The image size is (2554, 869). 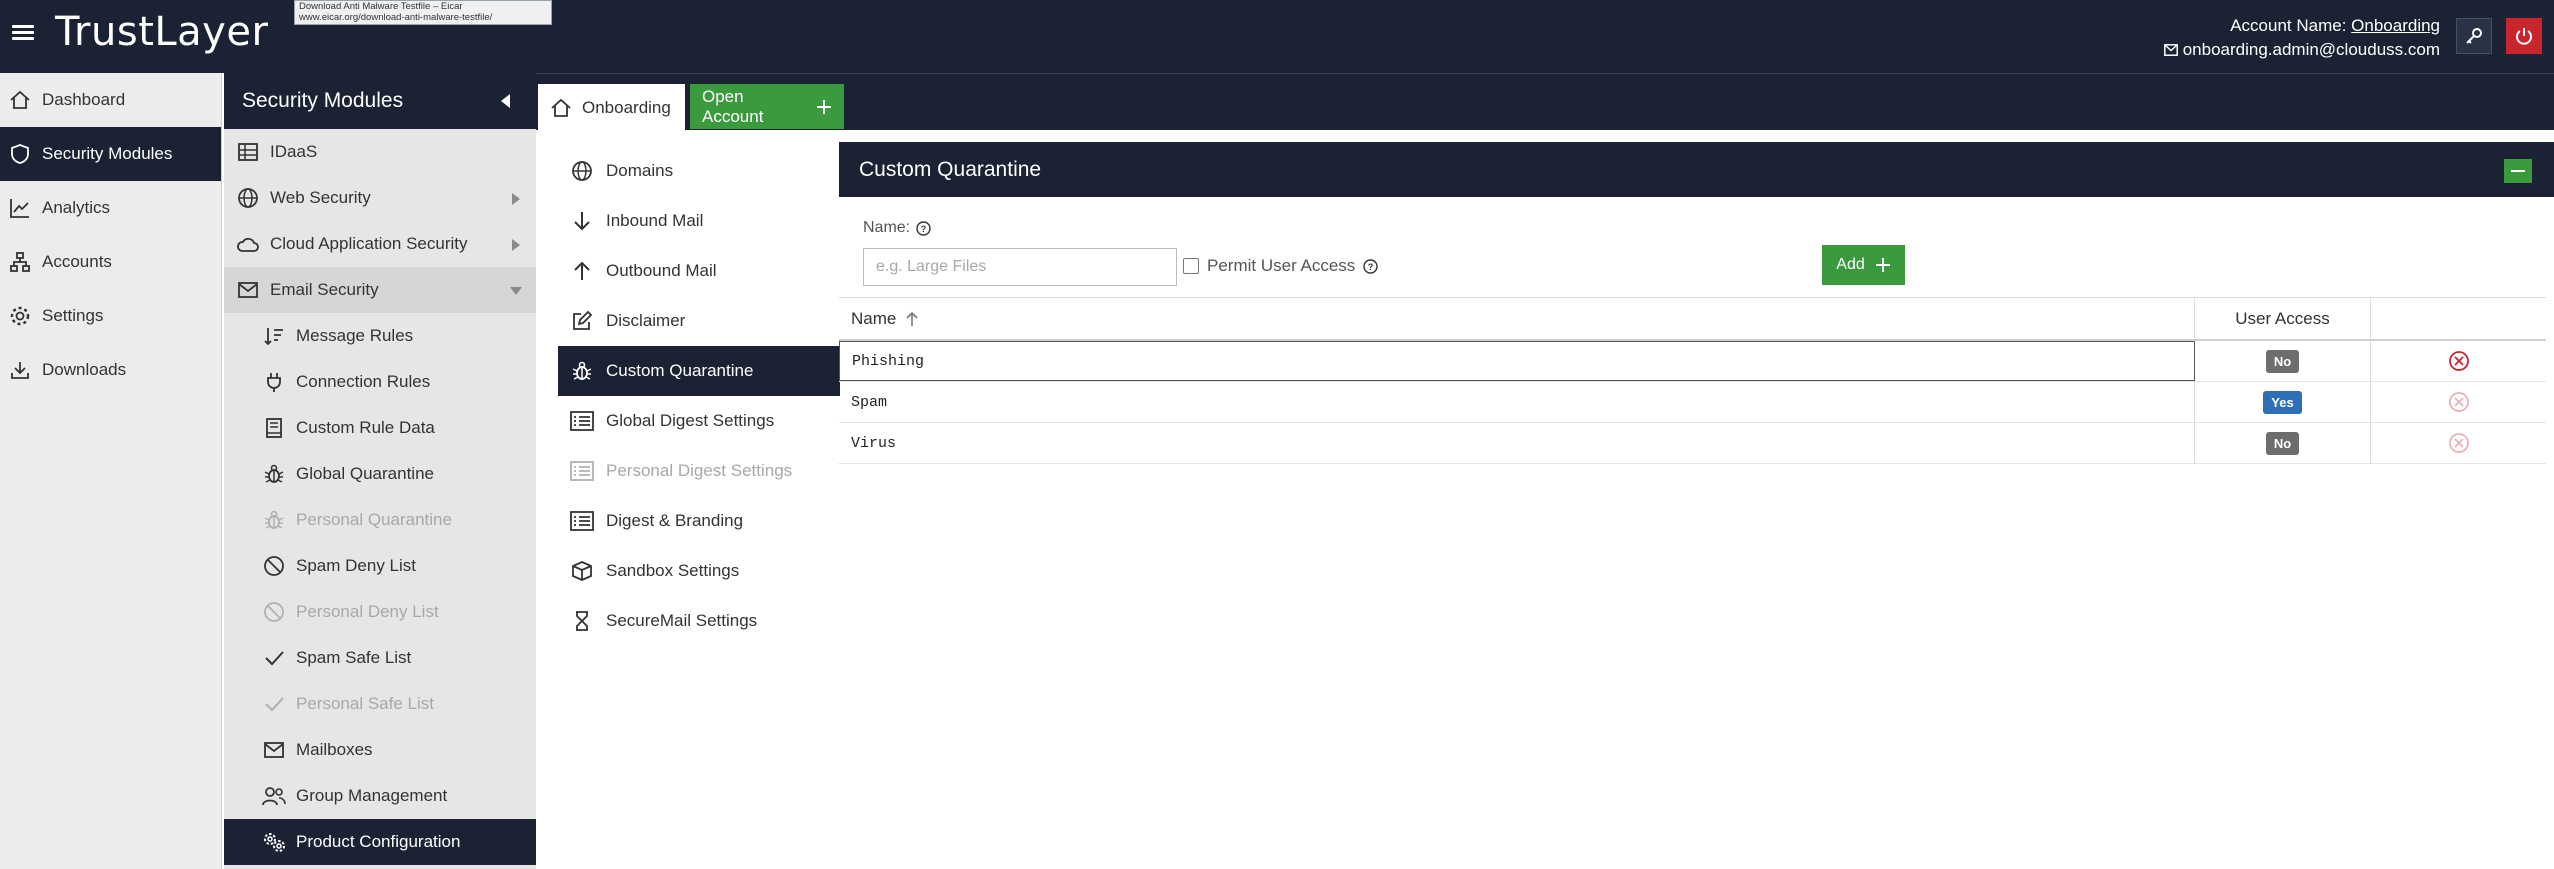 What do you see at coordinates (2395, 25) in the screenshot?
I see `account-name-link: Onboarding` at bounding box center [2395, 25].